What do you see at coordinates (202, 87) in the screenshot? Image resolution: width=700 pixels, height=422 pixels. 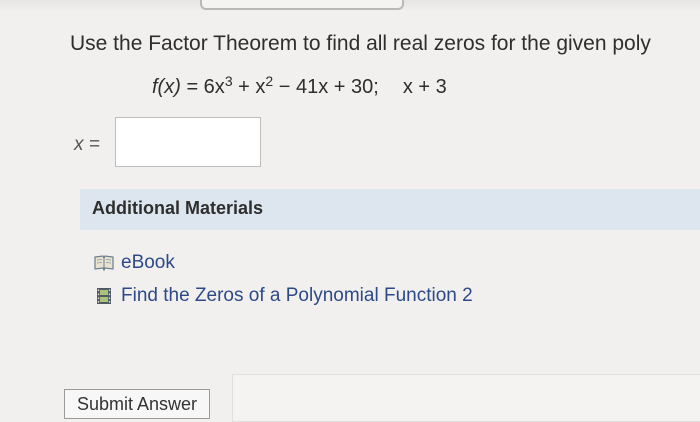 I see `equation-part-1: = 6x` at bounding box center [202, 87].